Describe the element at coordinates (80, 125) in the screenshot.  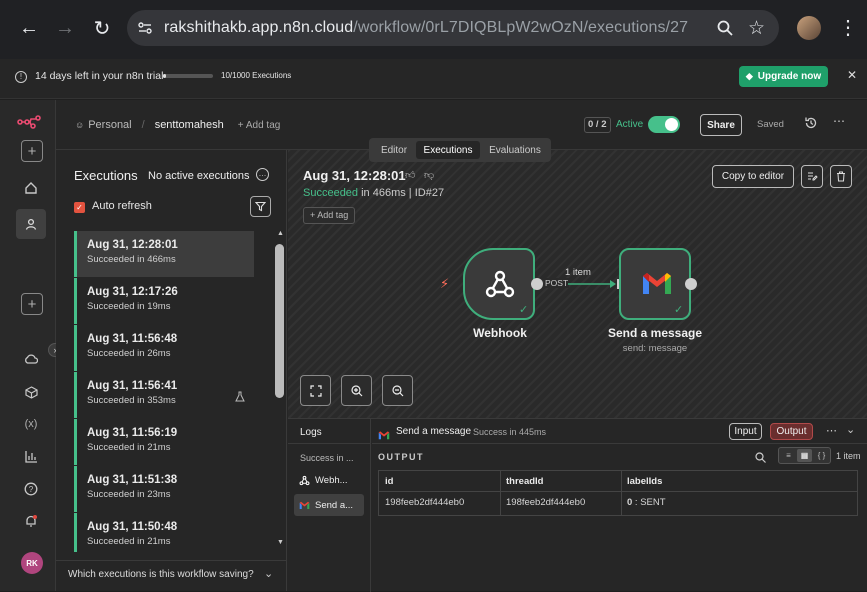
I see `user-small-icon: ☺` at that location.